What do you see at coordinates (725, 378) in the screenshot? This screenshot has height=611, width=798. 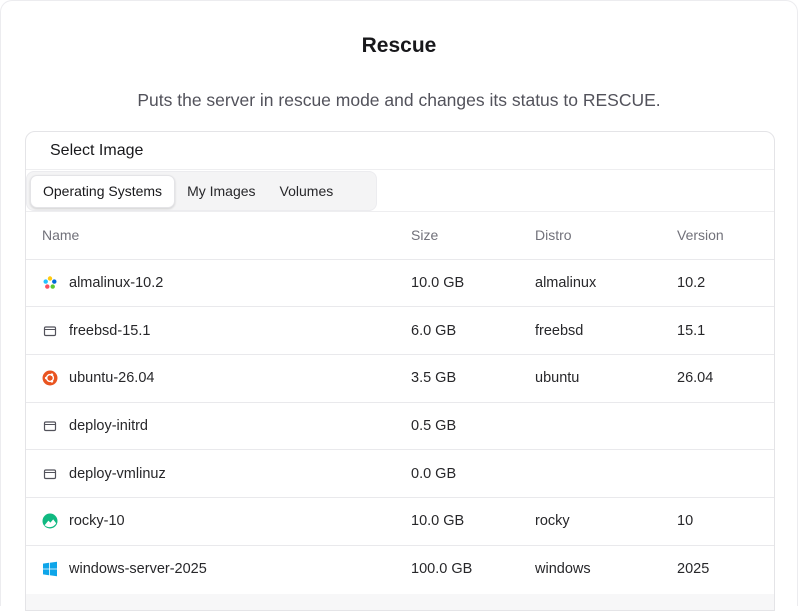 I see `image-version: 26.04` at bounding box center [725, 378].